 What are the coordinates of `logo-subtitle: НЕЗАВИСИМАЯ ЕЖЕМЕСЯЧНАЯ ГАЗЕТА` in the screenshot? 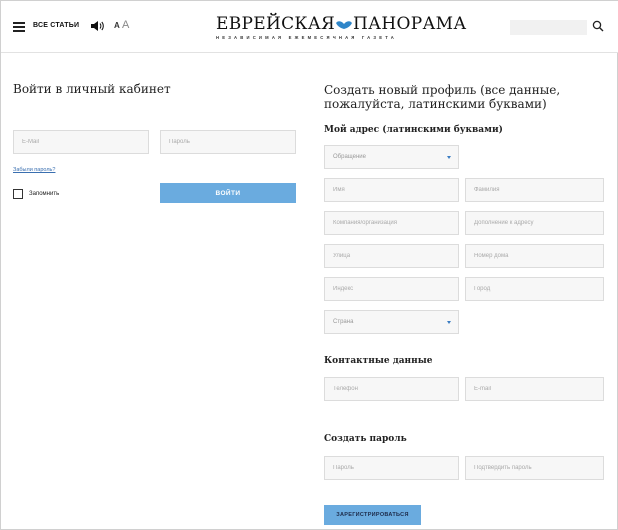 It's located at (306, 37).